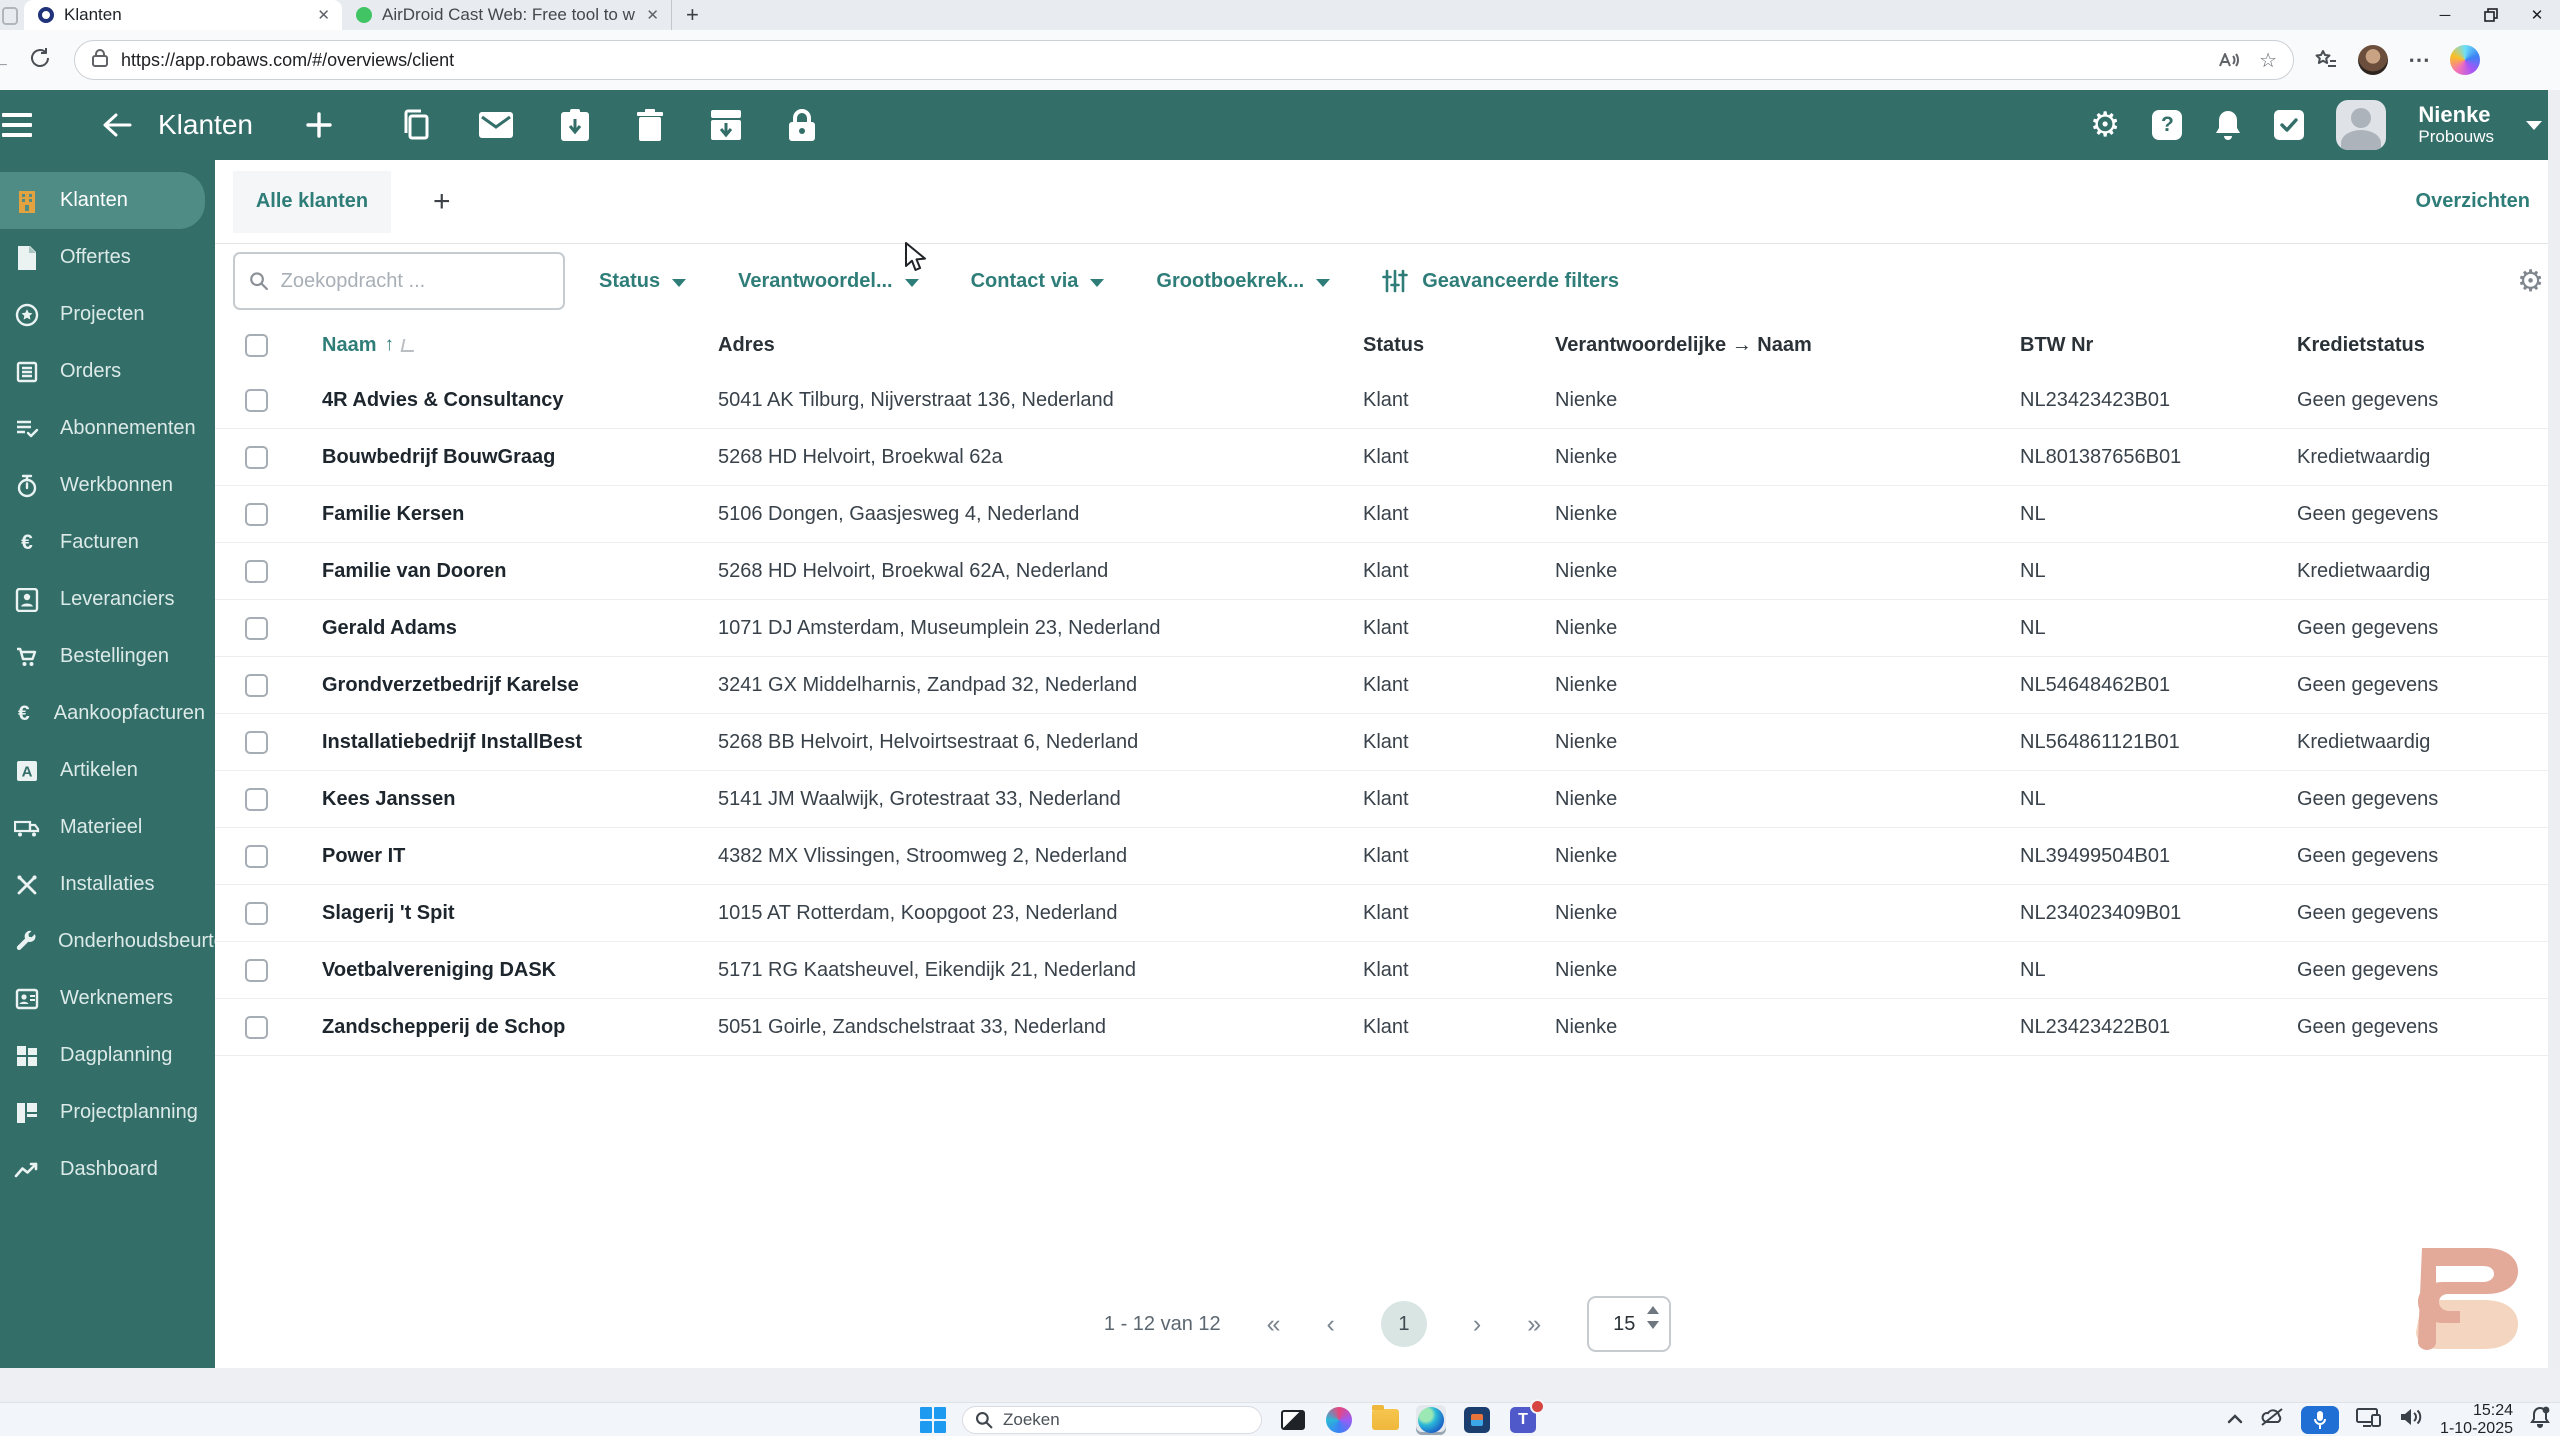 The height and width of the screenshot is (1436, 2560). I want to click on sort-filter-icon, so click(408, 345).